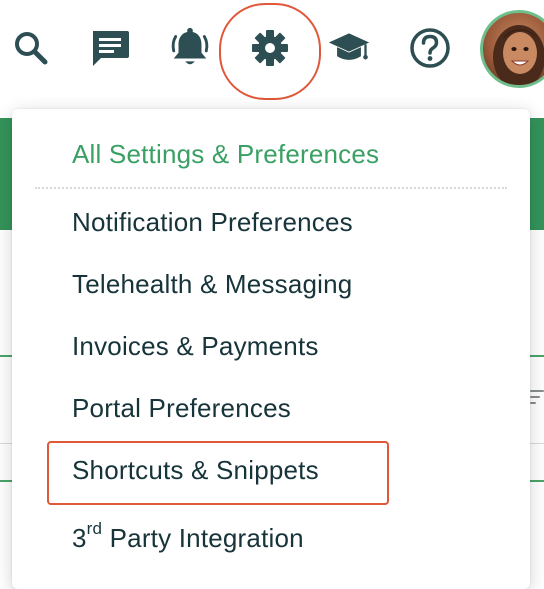 This screenshot has width=544, height=589. Describe the element at coordinates (430, 48) in the screenshot. I see `help-icon` at that location.